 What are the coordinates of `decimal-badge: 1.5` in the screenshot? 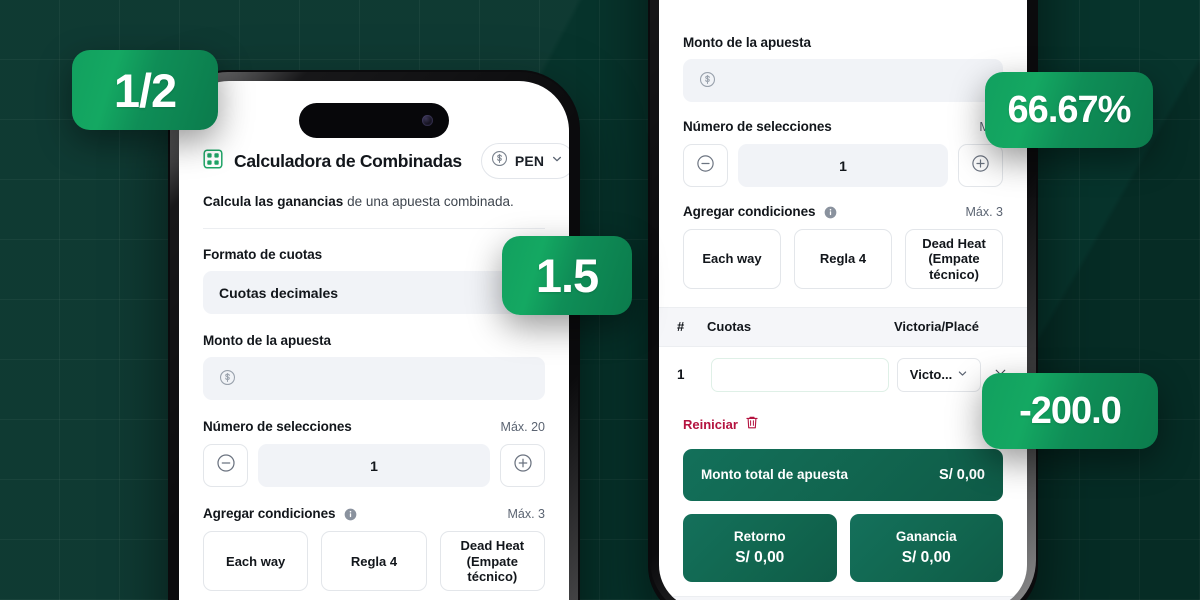 It's located at (567, 275).